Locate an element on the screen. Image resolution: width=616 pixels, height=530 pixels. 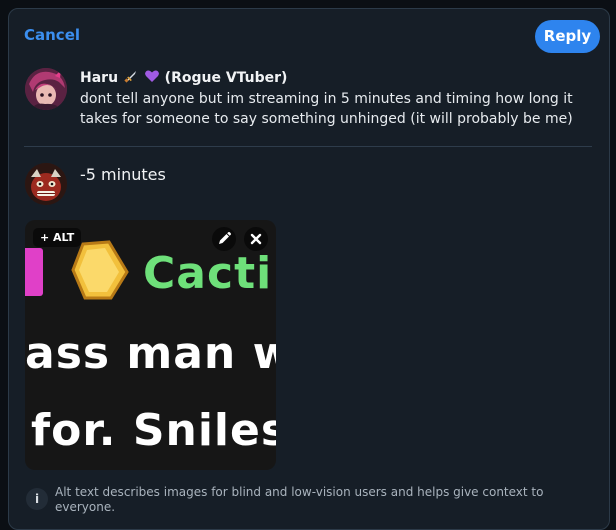
close-icon is located at coordinates (256, 239).